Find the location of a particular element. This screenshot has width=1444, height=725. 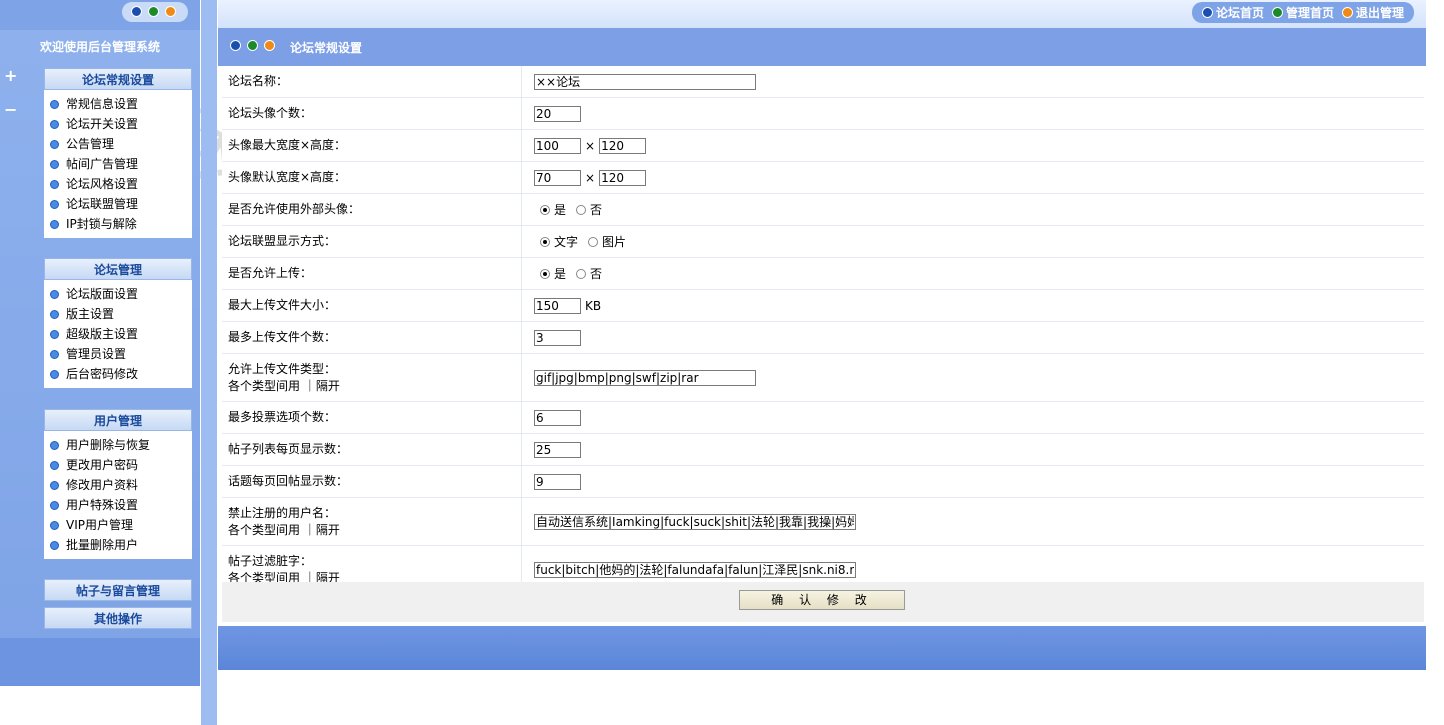

radio-unchecked-icon is located at coordinates (593, 241).